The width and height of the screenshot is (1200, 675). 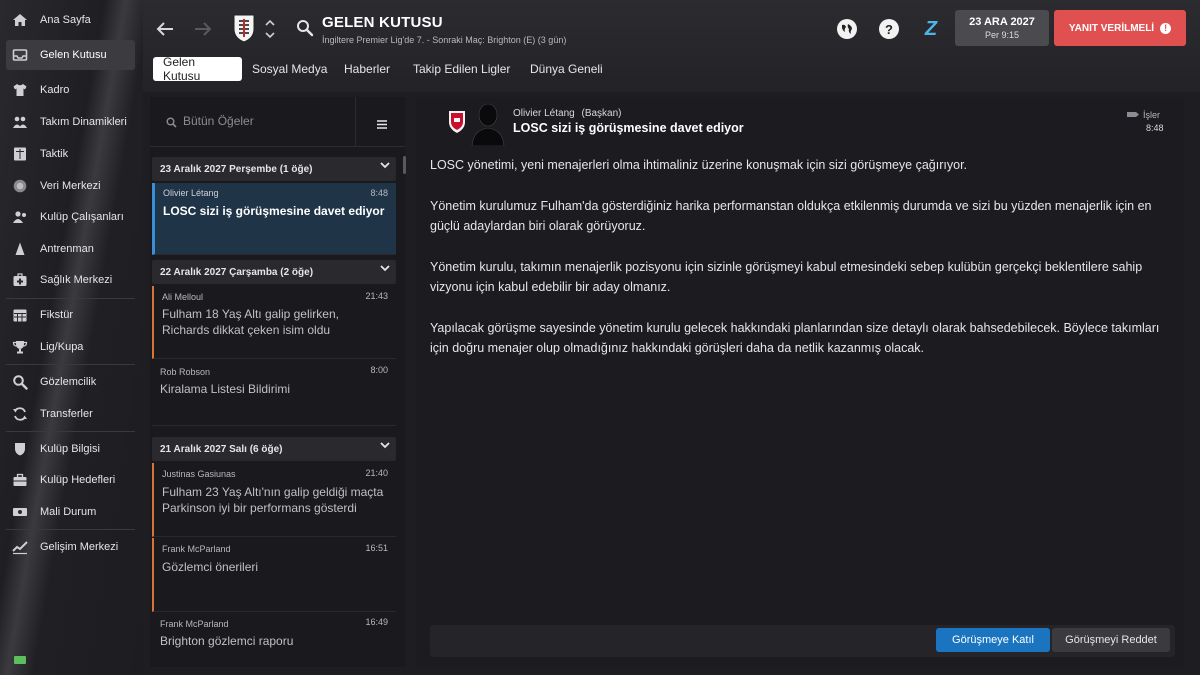 I want to click on sidebar-item-label: Kulüp Bilgisi, so click(x=70, y=449).